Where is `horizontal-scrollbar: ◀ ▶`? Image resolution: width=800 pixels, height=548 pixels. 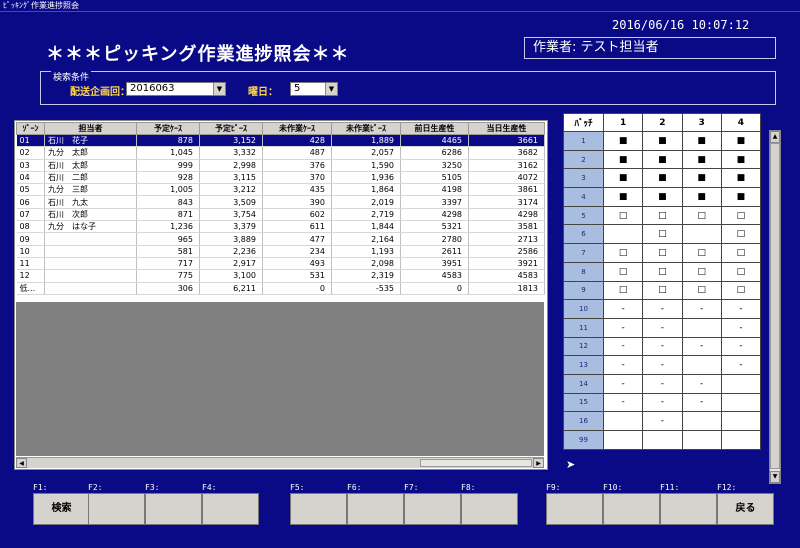 horizontal-scrollbar: ◀ ▶ is located at coordinates (280, 462).